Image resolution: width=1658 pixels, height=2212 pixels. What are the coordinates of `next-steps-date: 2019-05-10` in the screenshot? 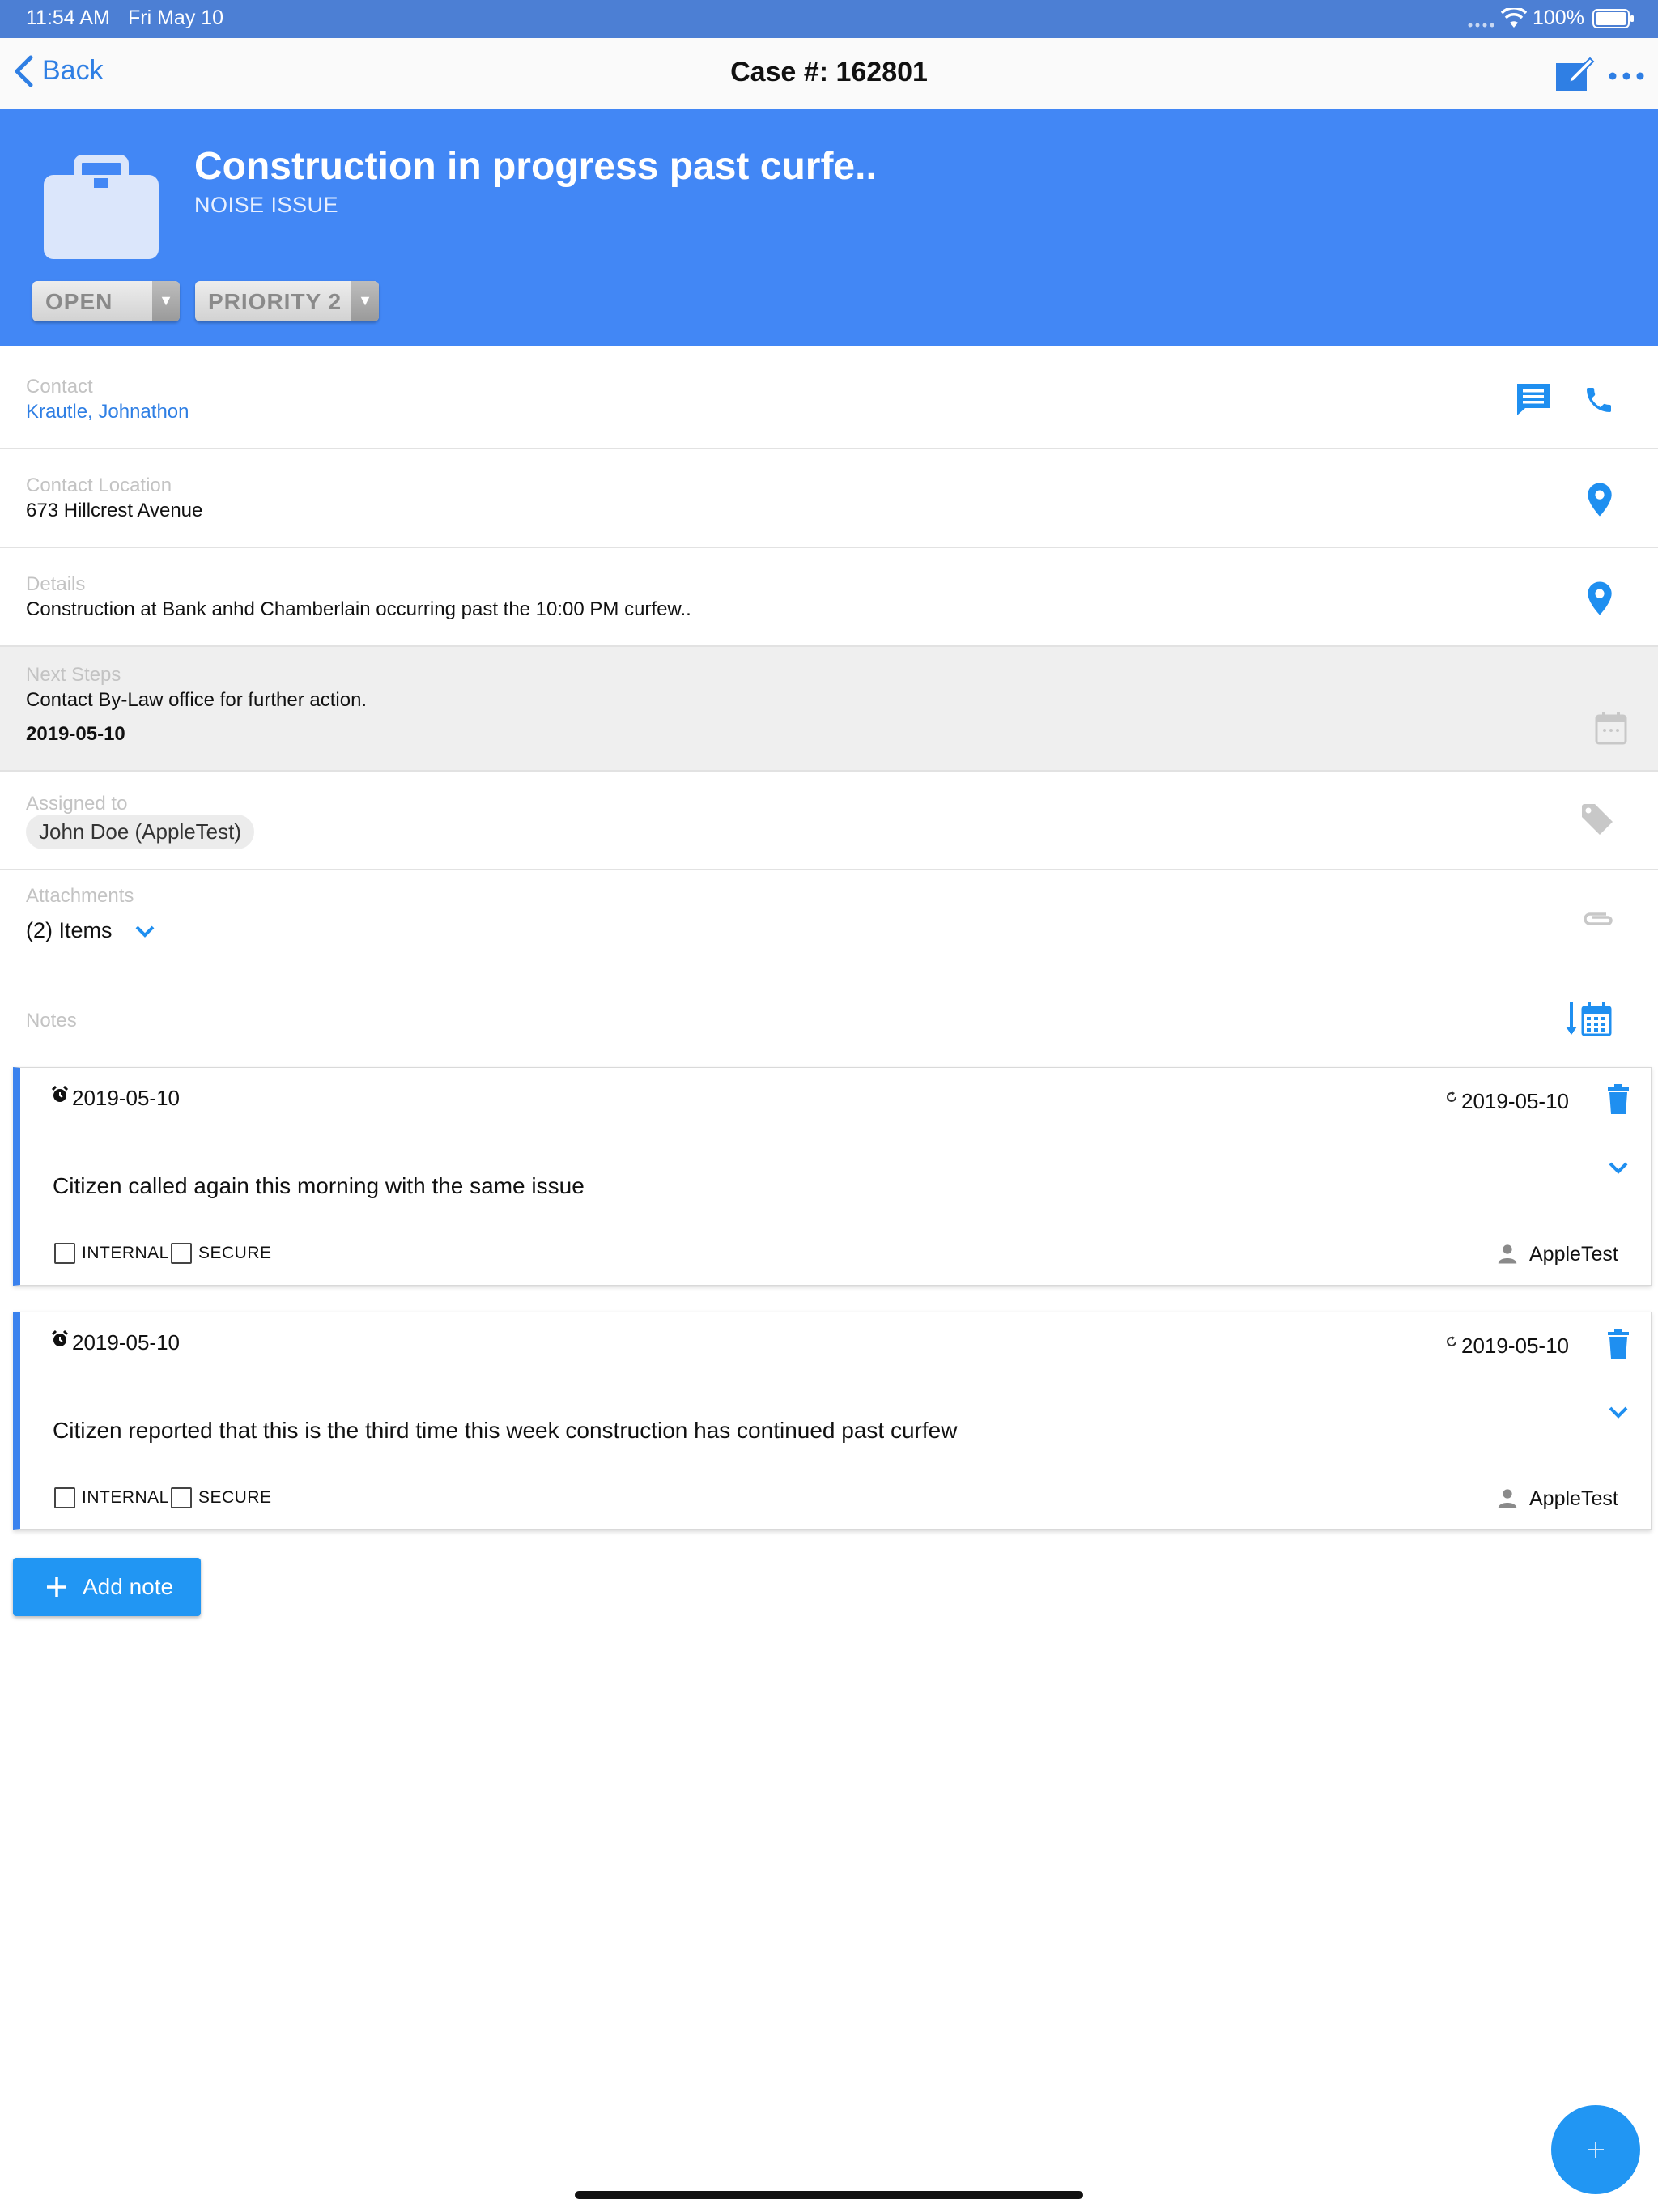 It's located at (75, 734).